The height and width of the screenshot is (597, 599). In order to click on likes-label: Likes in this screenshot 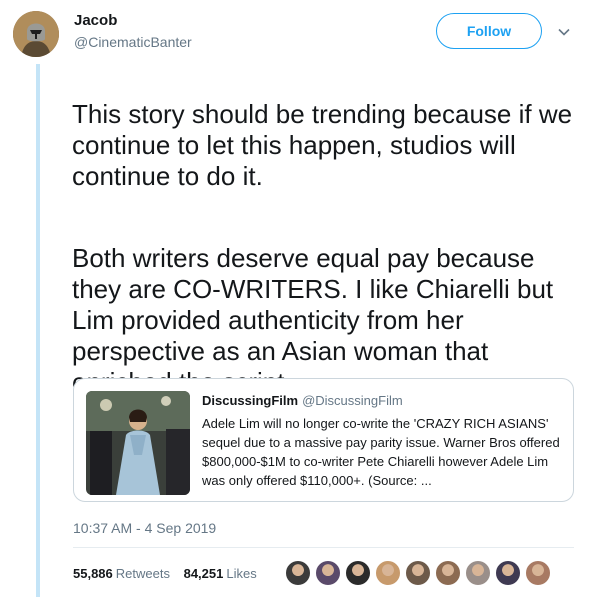, I will do `click(241, 573)`.